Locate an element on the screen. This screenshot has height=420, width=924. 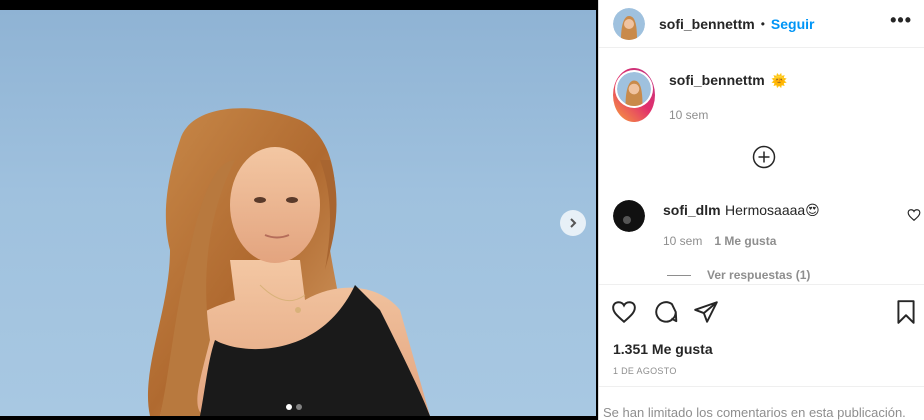
caption-time: 10 sem is located at coordinates (689, 115).